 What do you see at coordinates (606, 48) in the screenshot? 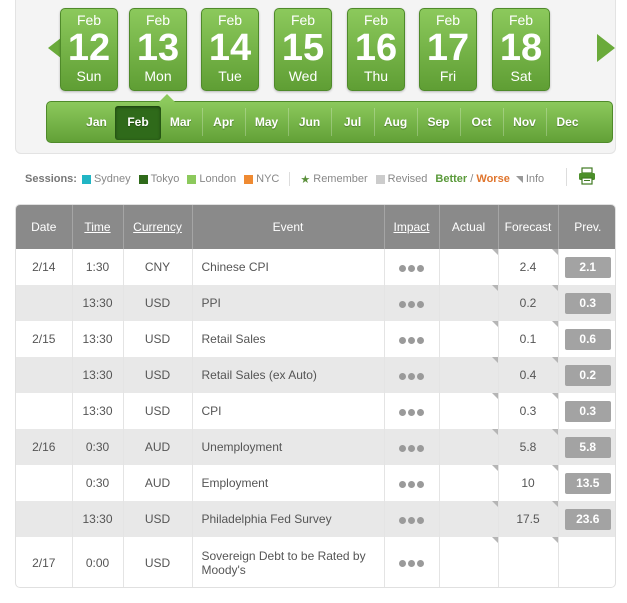
I see `next-week-arrow-icon` at bounding box center [606, 48].